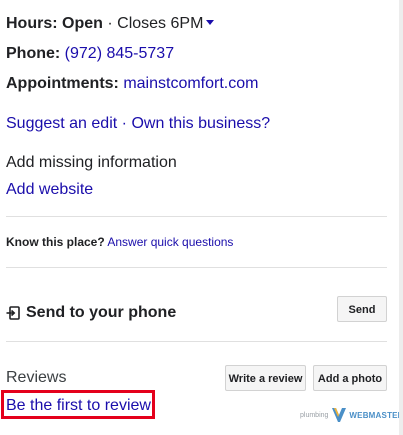  I want to click on send-to-phone-row: Send to your phone, so click(91, 313).